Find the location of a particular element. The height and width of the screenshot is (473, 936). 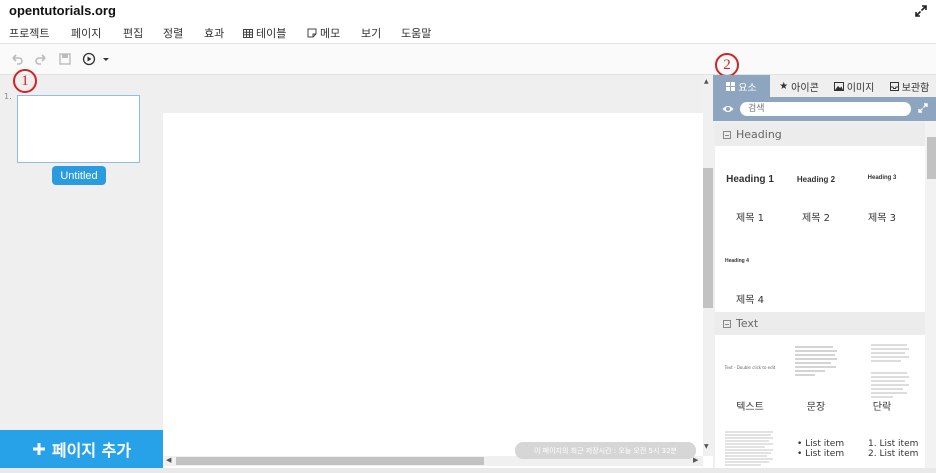

heading-2-label: 제목 2 is located at coordinates (816, 218).